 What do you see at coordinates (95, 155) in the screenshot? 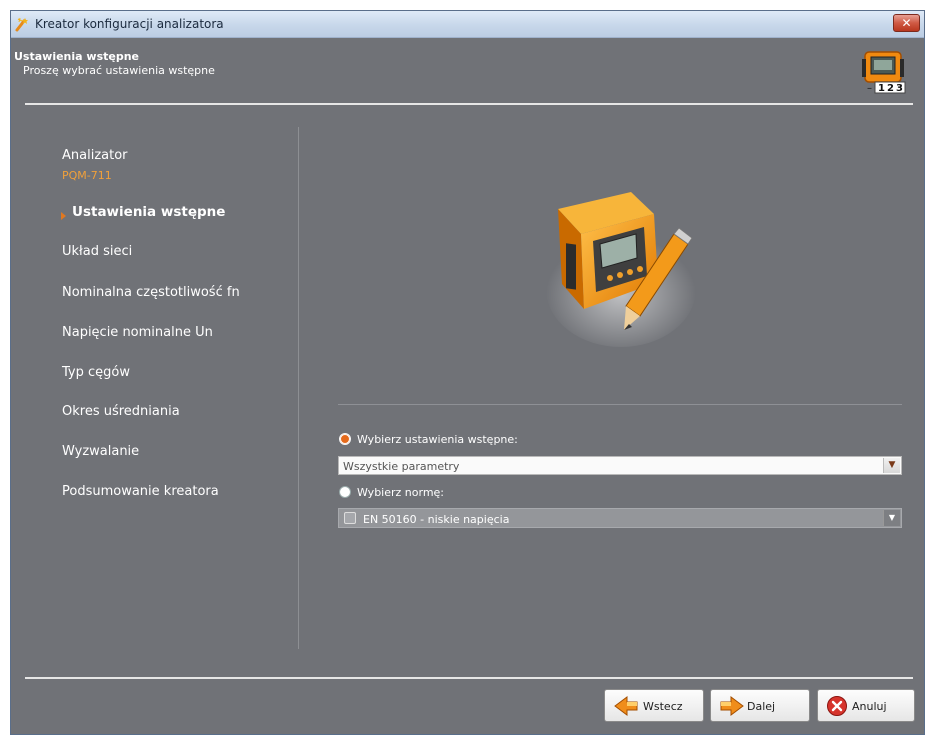
I see `nav-analyzer-label: Analizator` at bounding box center [95, 155].